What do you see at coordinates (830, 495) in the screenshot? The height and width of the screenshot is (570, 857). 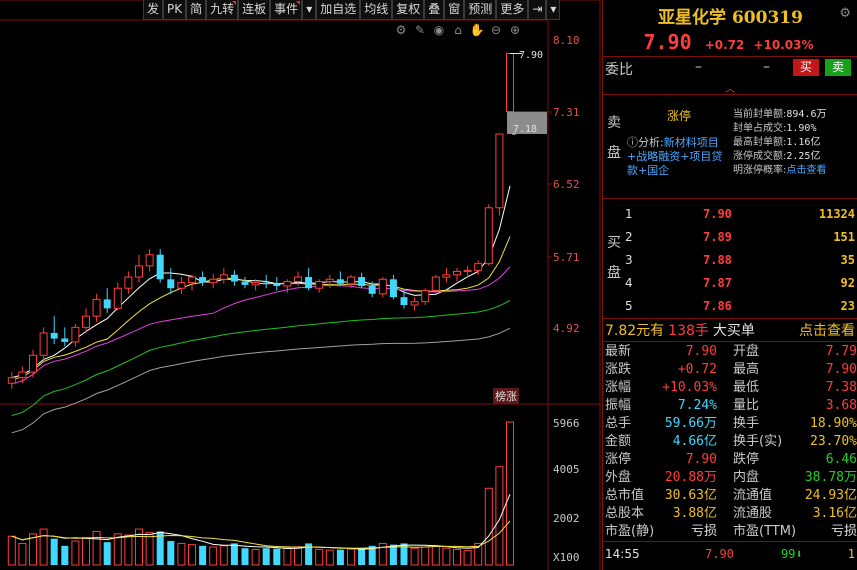 I see `stat-value: 24.93亿` at bounding box center [830, 495].